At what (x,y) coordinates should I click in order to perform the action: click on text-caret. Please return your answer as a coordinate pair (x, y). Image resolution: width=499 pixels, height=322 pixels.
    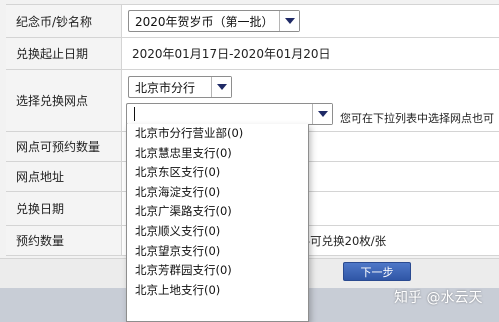
    Looking at the image, I should click on (134, 114).